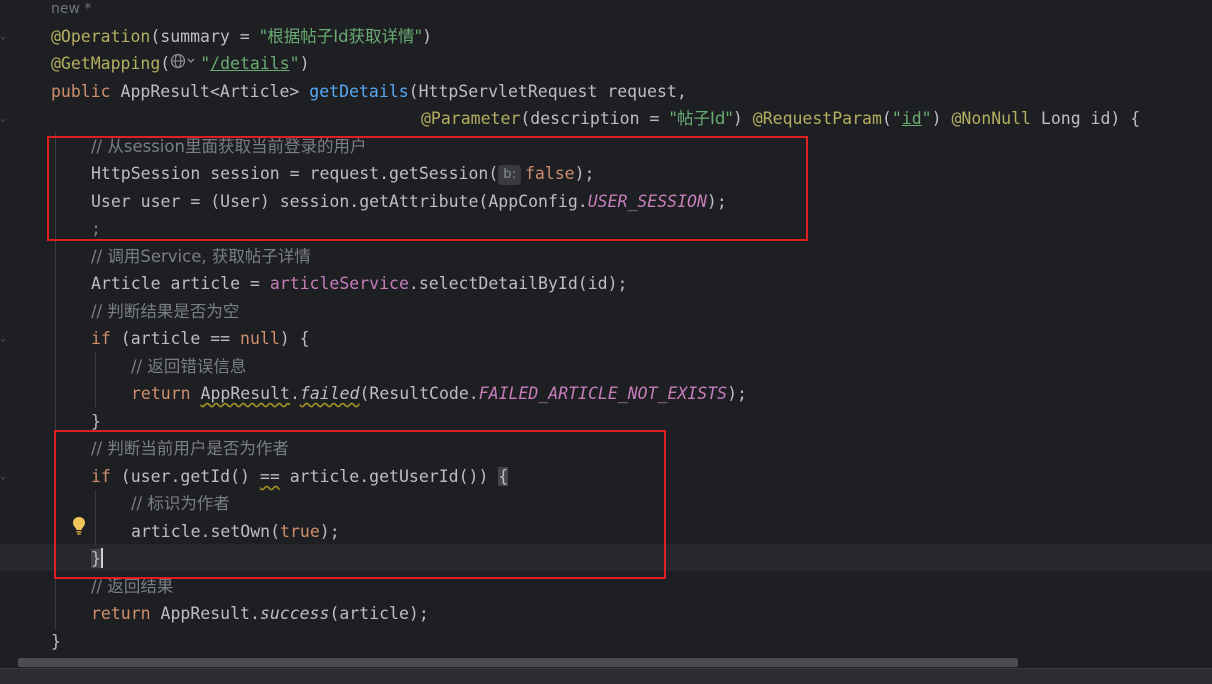 This screenshot has height=684, width=1212. I want to click on code-text: Long id) {, so click(1085, 118).